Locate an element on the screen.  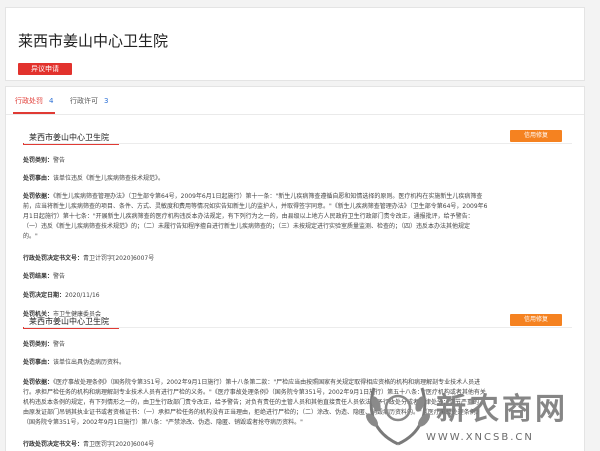
field-value: 2020/11/16 is located at coordinates (82, 295).